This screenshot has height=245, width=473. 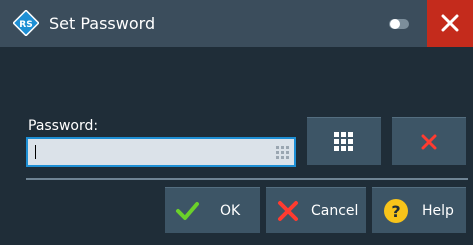 I want to click on rohde-schwarz-logo-icon: RS, so click(x=26, y=23).